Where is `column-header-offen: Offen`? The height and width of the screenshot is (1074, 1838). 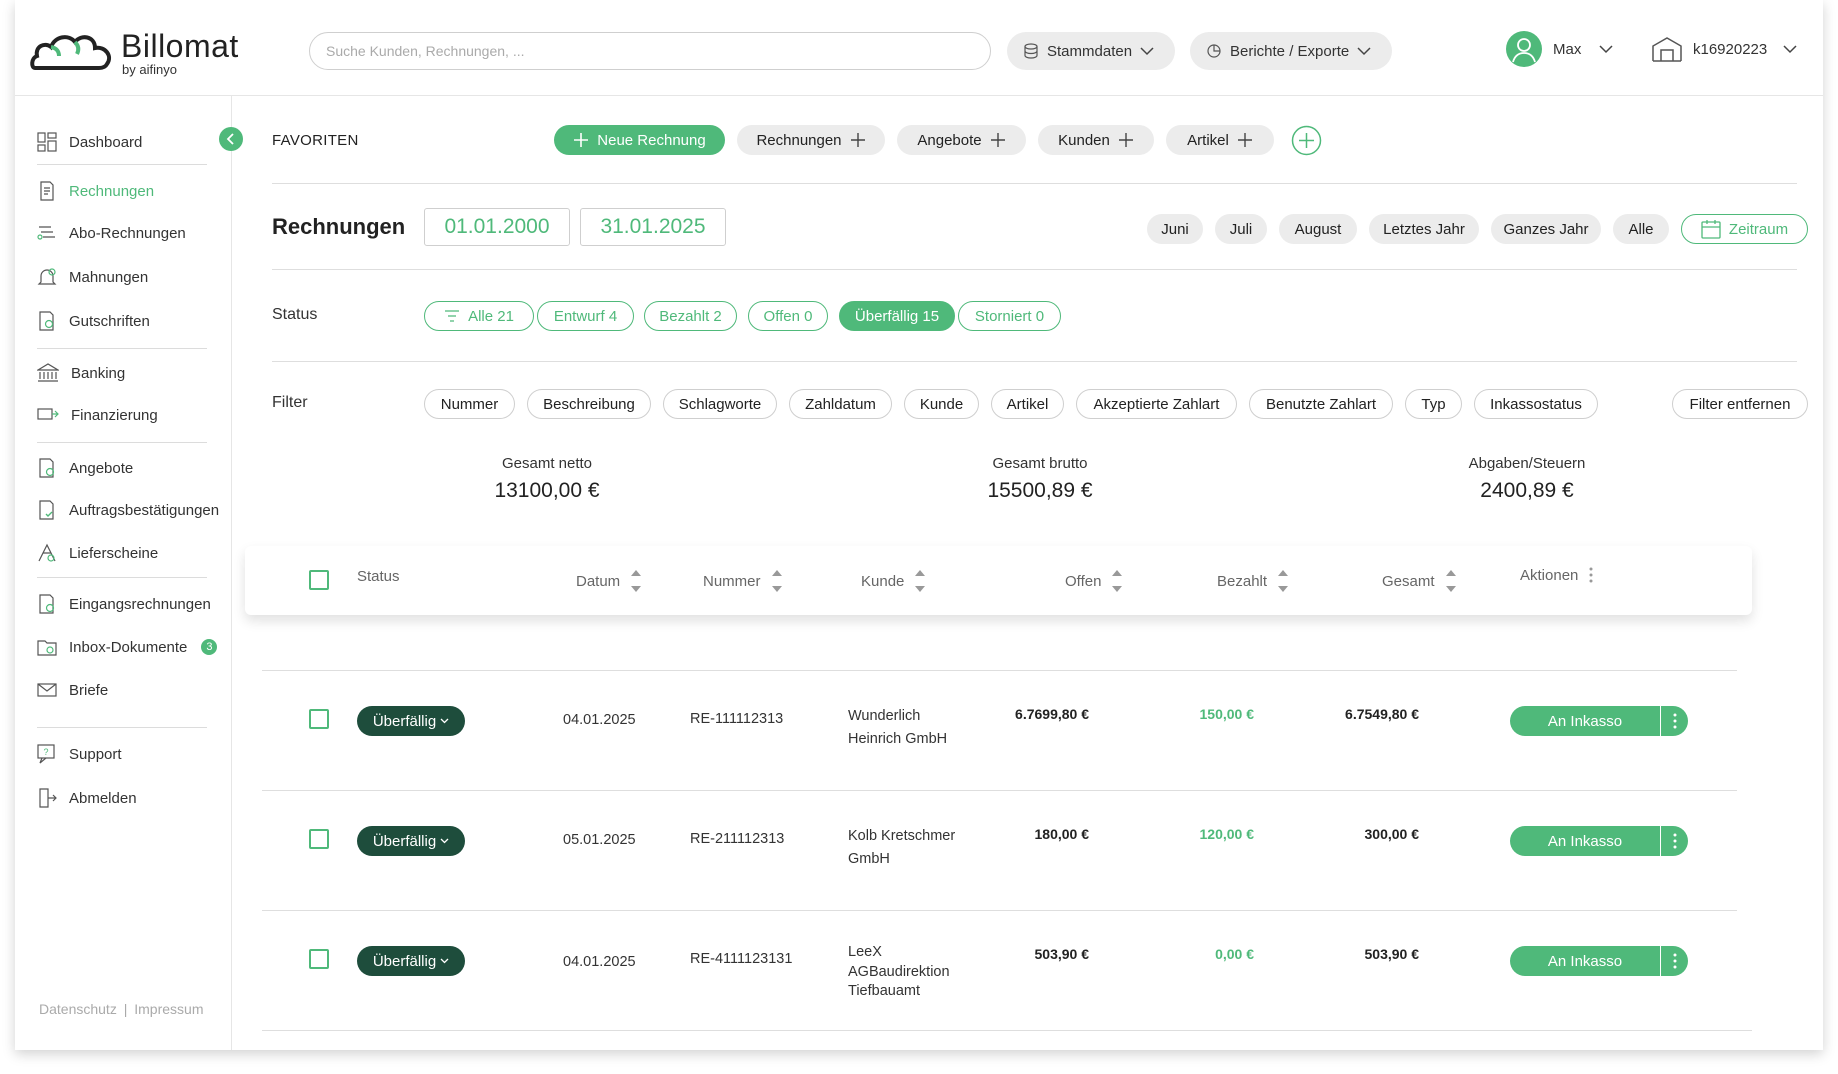 column-header-offen: Offen is located at coordinates (1094, 581).